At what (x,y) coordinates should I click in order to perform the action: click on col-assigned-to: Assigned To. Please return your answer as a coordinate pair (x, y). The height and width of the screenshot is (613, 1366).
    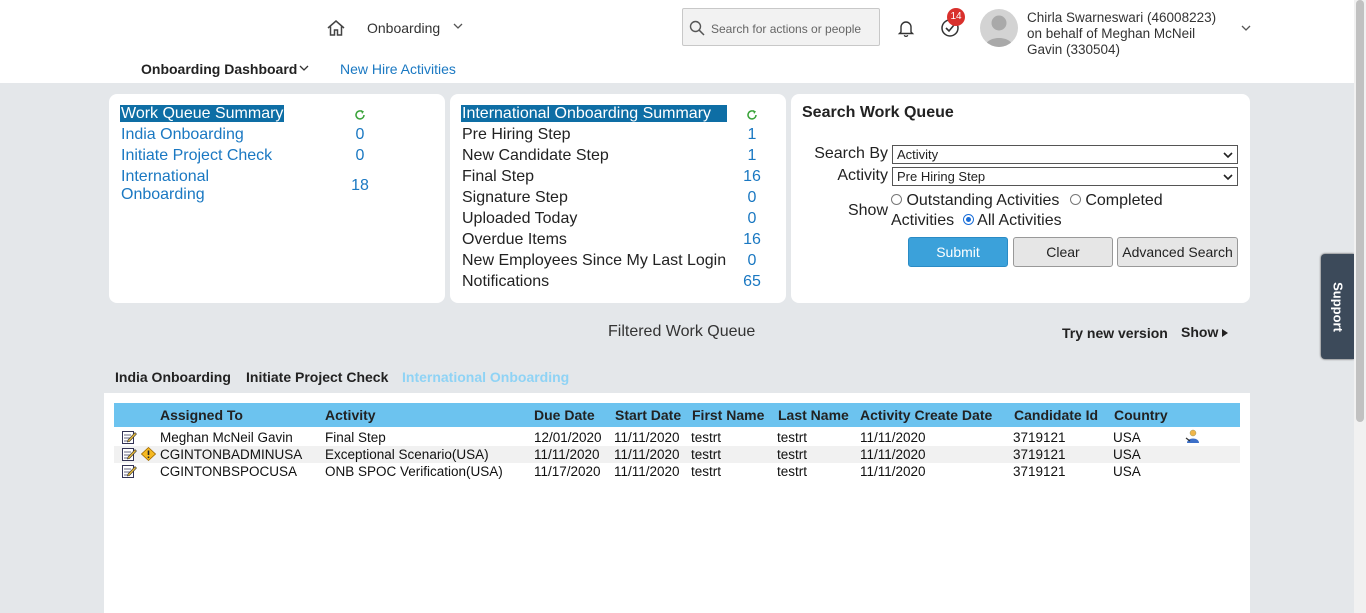
    Looking at the image, I should click on (201, 415).